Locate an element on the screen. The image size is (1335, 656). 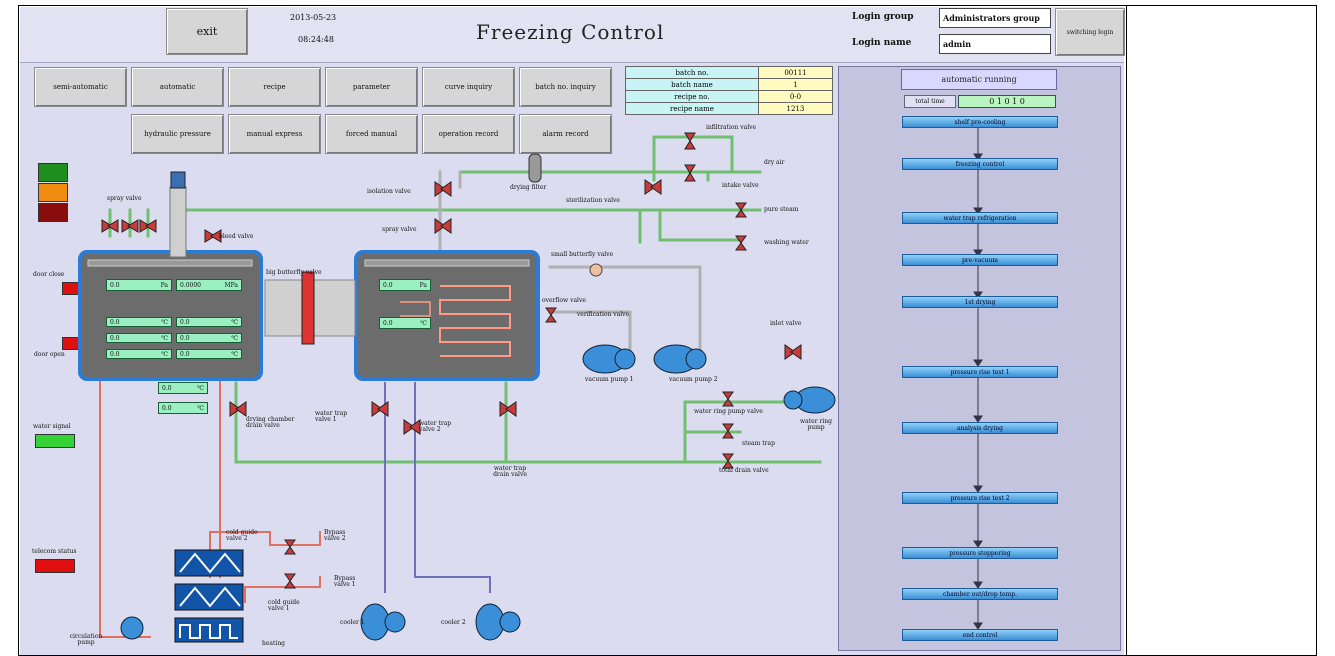
isolation-valve-label: isolation valve is located at coordinates (389, 191).